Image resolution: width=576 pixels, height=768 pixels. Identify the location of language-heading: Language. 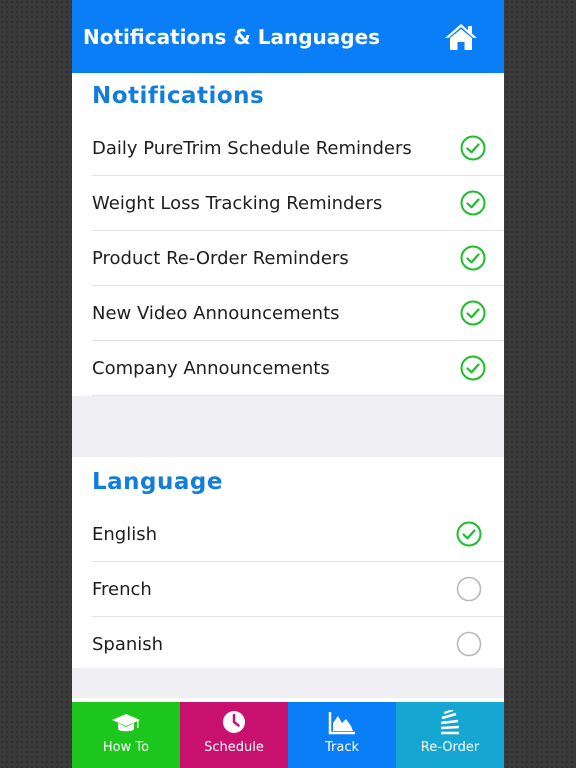
(157, 482).